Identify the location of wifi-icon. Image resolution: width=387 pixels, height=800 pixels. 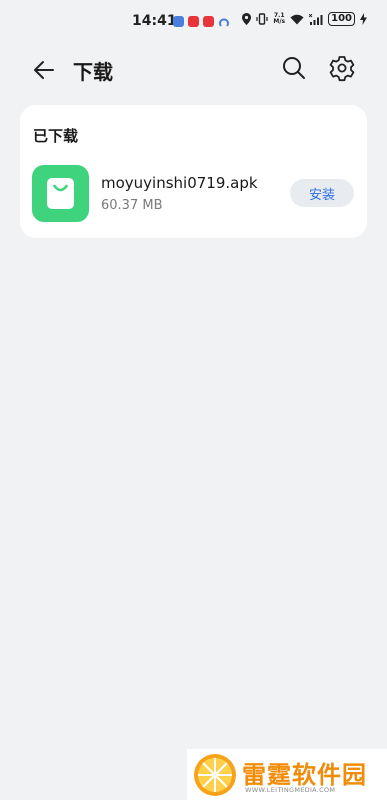
(297, 19).